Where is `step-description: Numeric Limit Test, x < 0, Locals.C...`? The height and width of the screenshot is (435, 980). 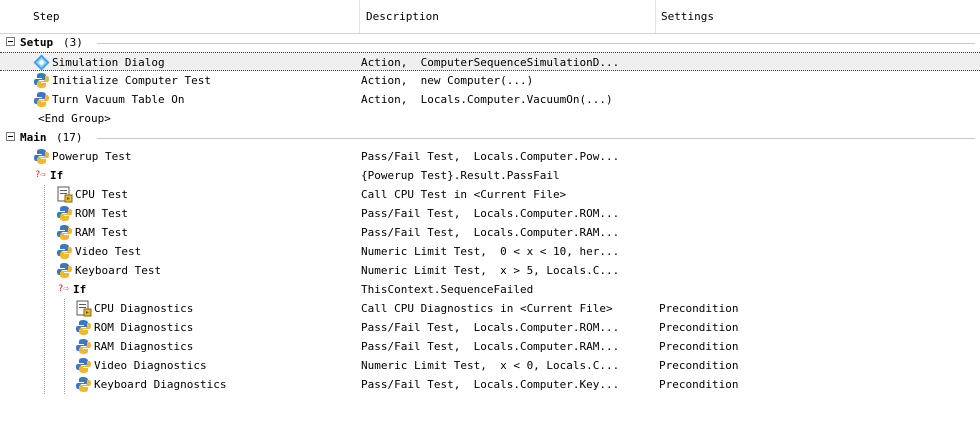
step-description: Numeric Limit Test, x < 0, Locals.C... is located at coordinates (490, 365).